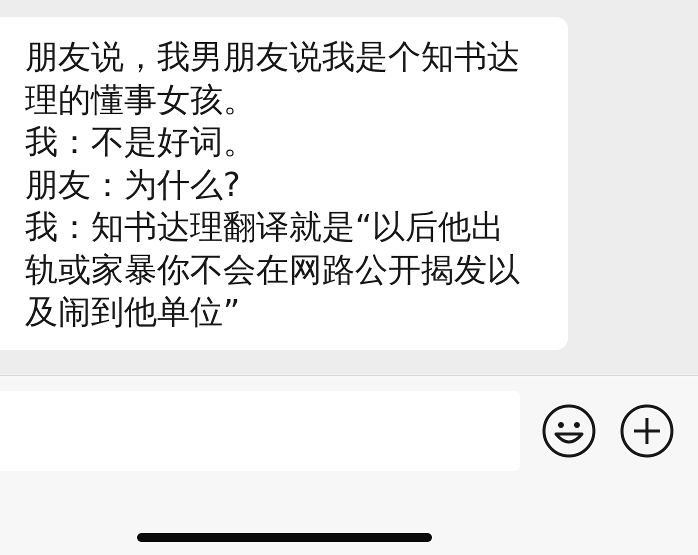 The width and height of the screenshot is (698, 555). Describe the element at coordinates (133, 185) in the screenshot. I see `message-text: 朋友：为什么?` at that location.